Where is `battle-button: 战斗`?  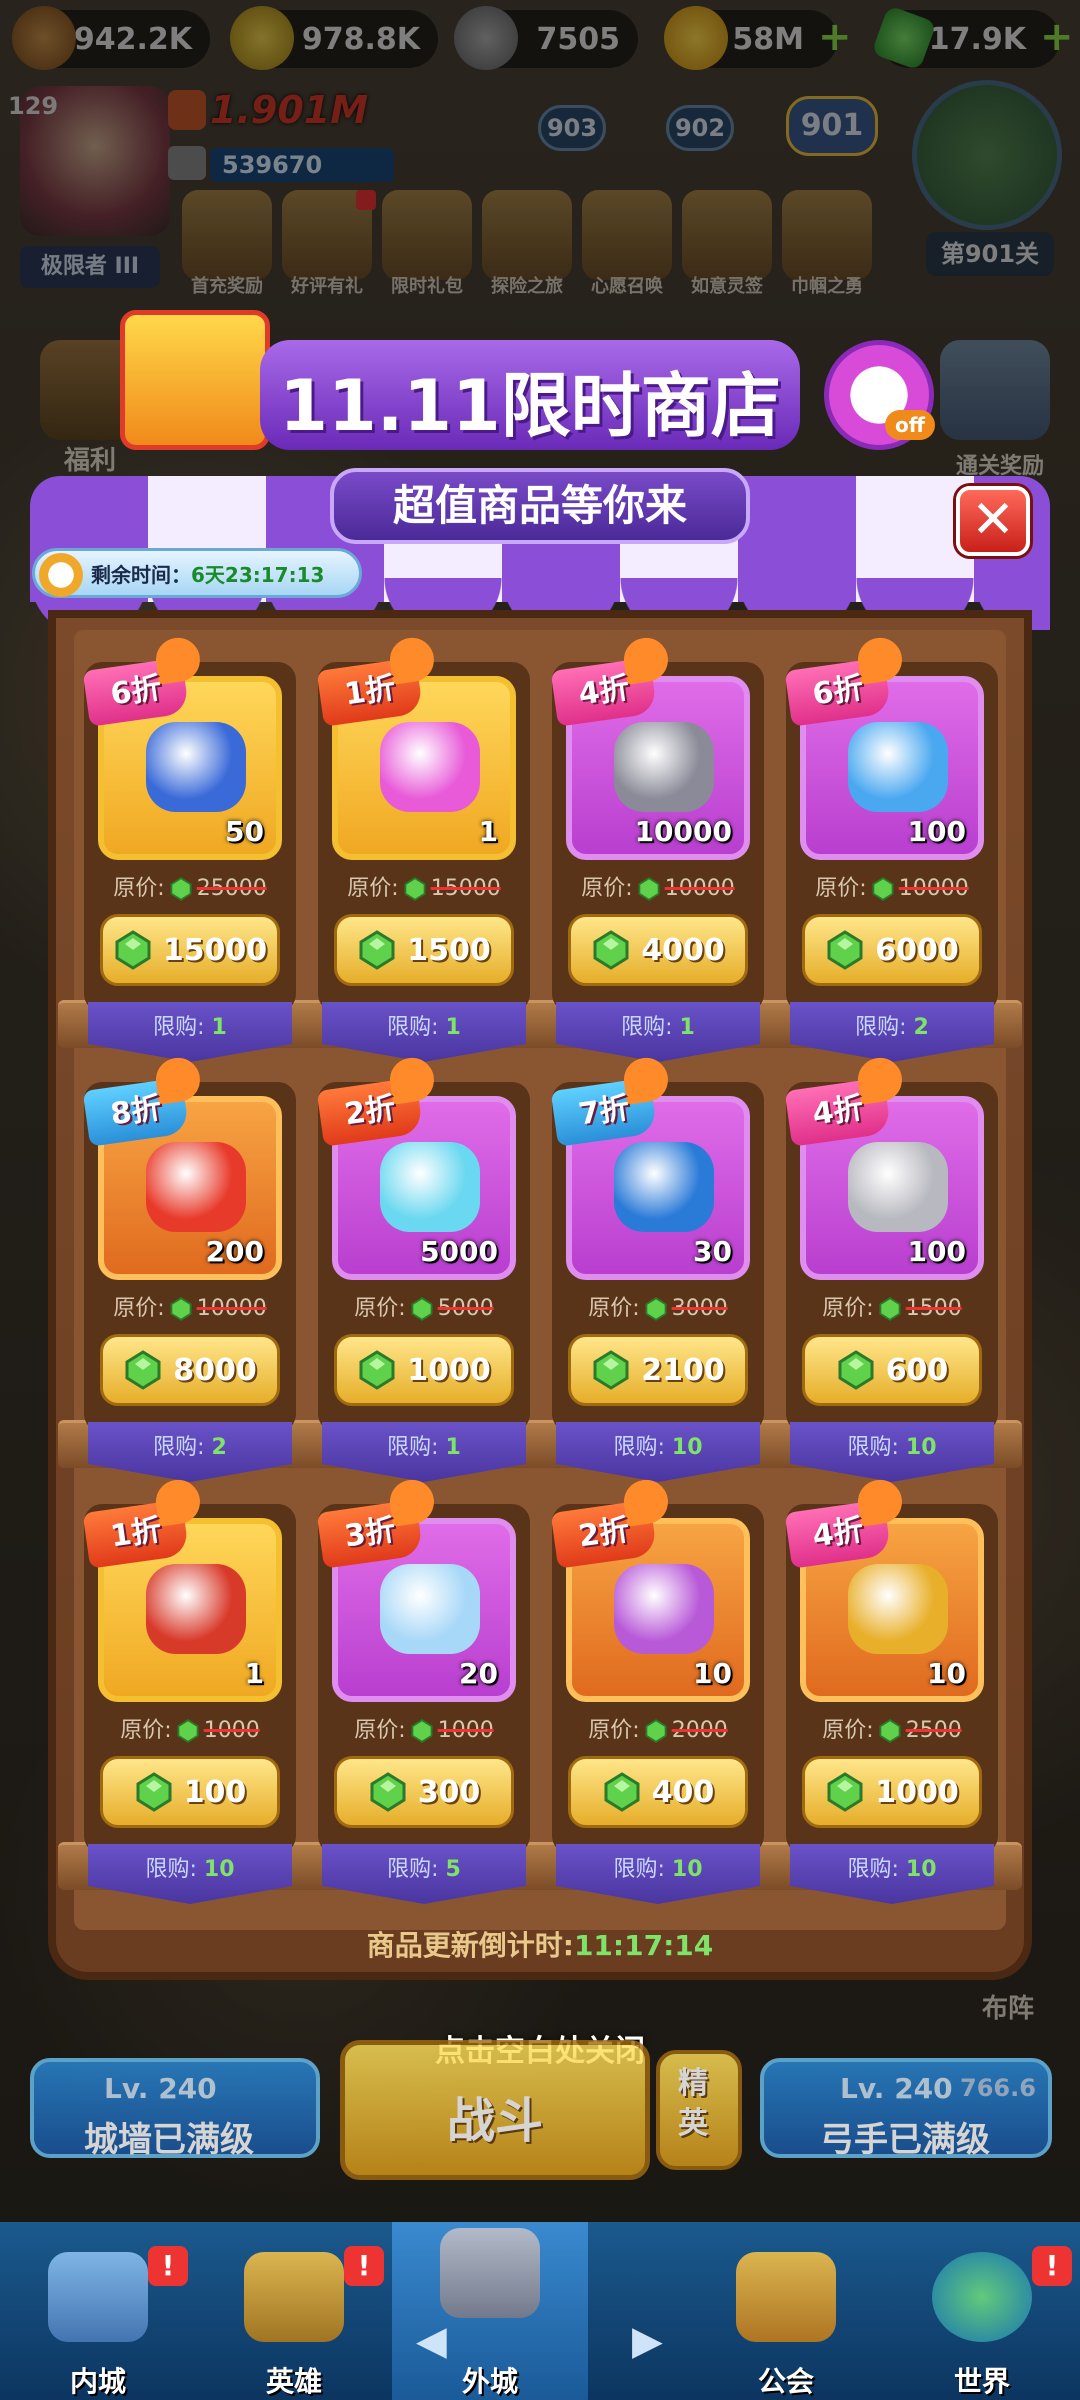 battle-button: 战斗 is located at coordinates (495, 2110).